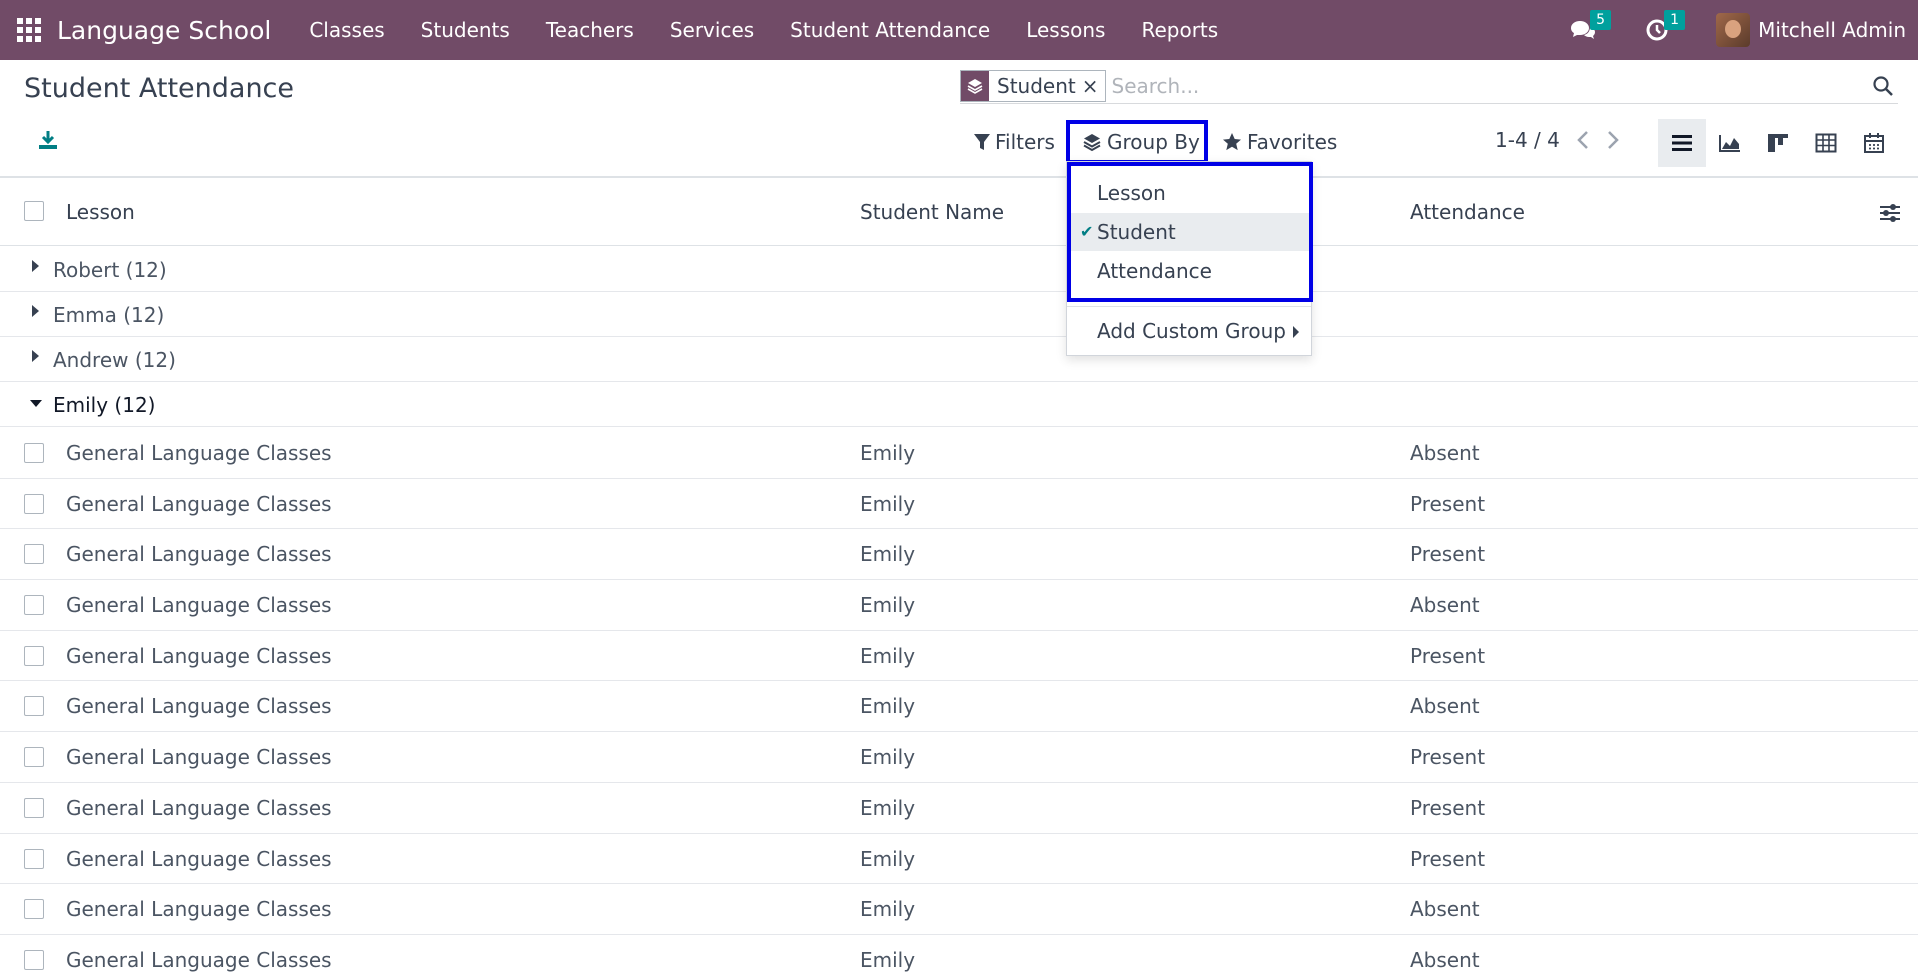 This screenshot has width=1918, height=980. I want to click on menu-item-student-attendance: Student Attendance, so click(890, 30).